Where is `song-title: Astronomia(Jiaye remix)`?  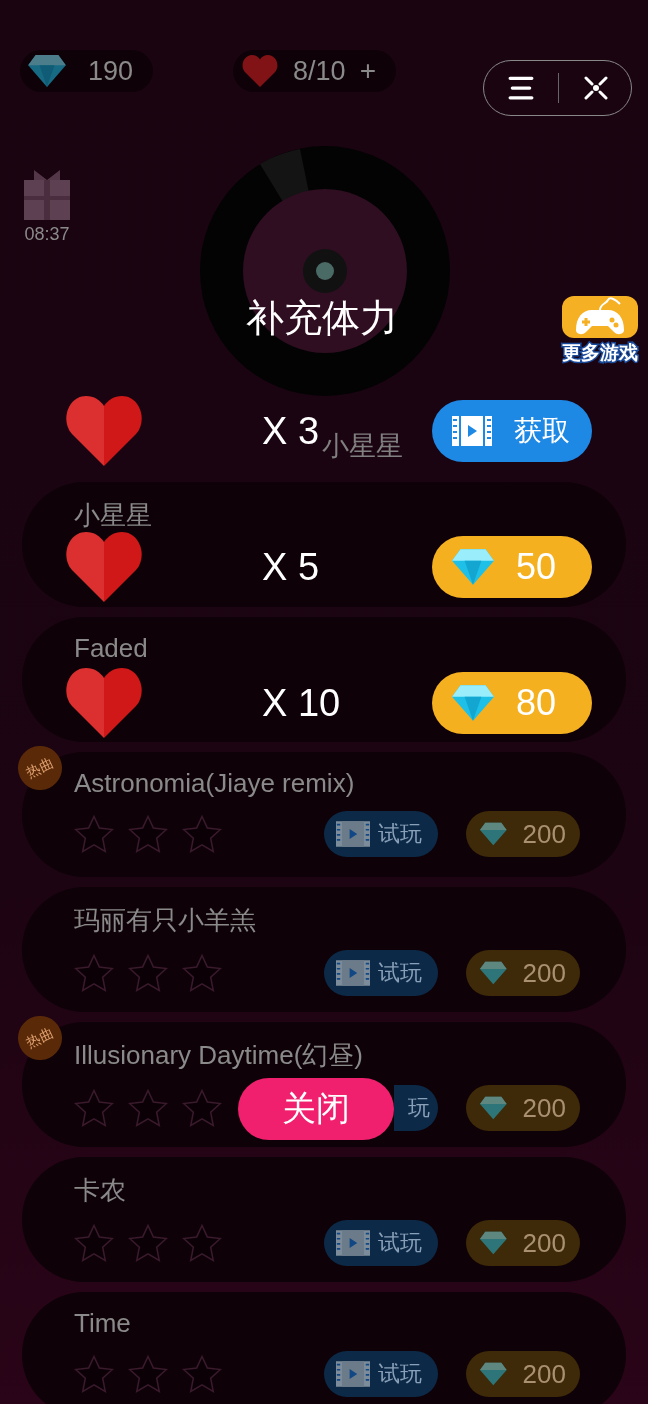
song-title: Astronomia(Jiaye remix) is located at coordinates (215, 783).